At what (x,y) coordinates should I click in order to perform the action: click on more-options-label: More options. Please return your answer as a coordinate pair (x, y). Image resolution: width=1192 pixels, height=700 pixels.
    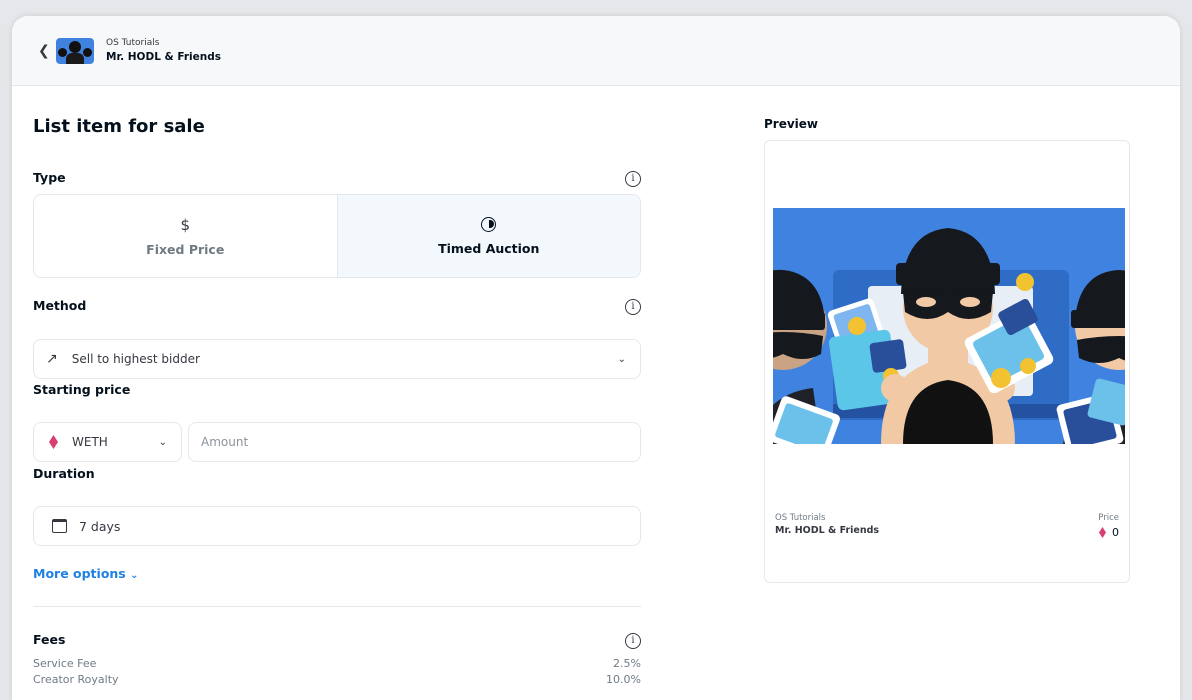
    Looking at the image, I should click on (79, 573).